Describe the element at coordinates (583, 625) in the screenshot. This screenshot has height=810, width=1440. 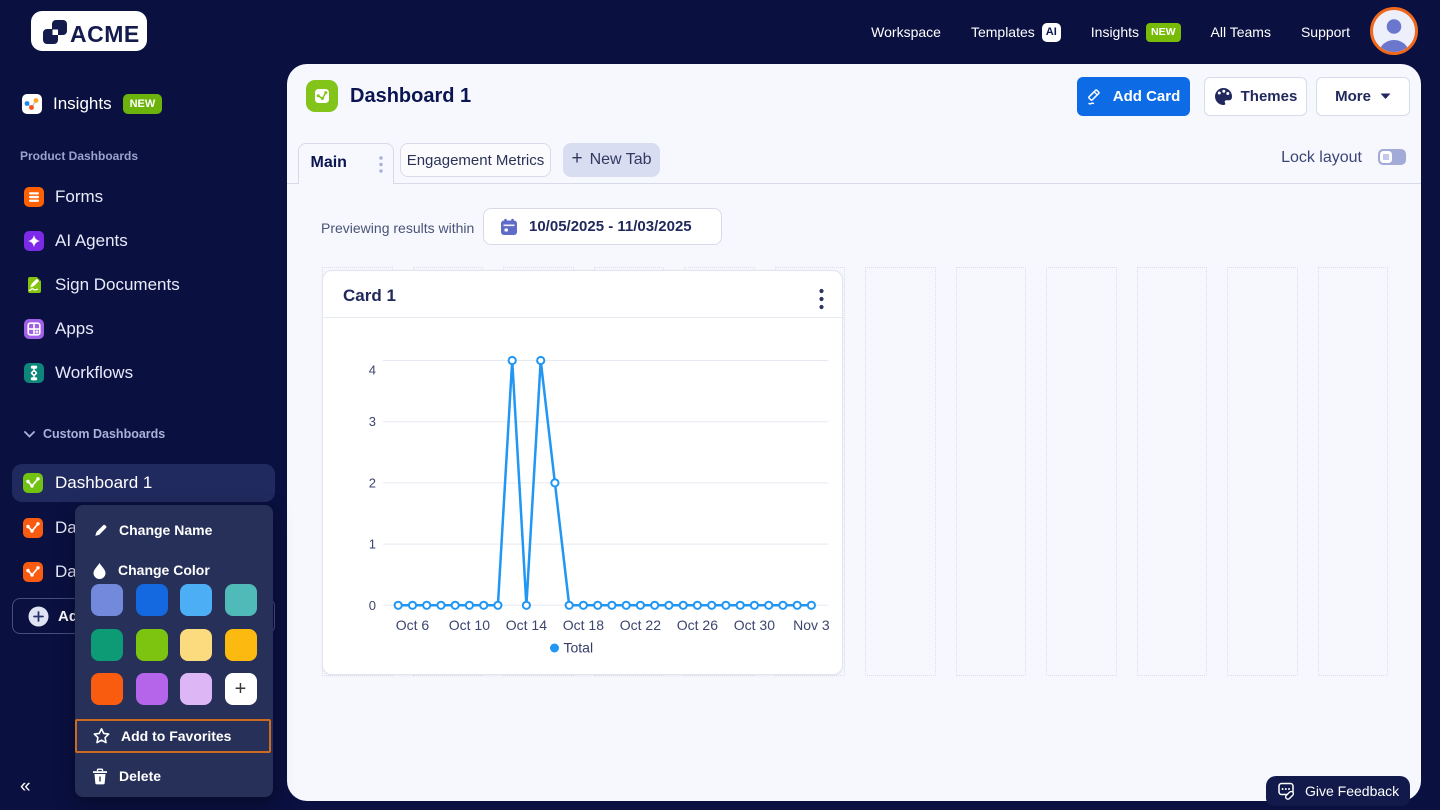
I see `svg-text: Oct 18` at that location.